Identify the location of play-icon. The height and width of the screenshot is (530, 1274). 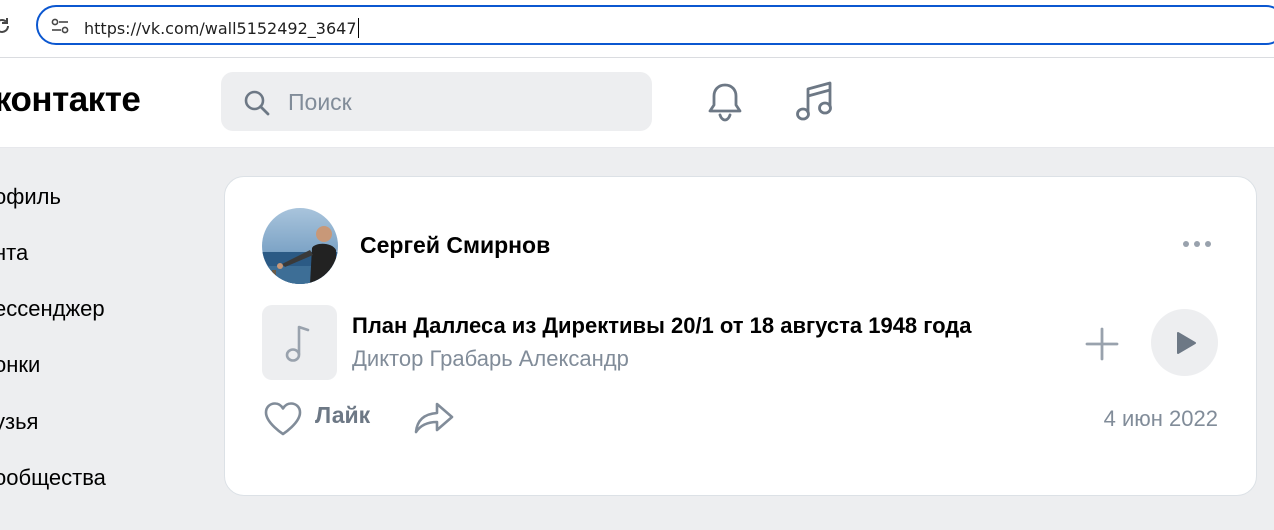
(1186, 343).